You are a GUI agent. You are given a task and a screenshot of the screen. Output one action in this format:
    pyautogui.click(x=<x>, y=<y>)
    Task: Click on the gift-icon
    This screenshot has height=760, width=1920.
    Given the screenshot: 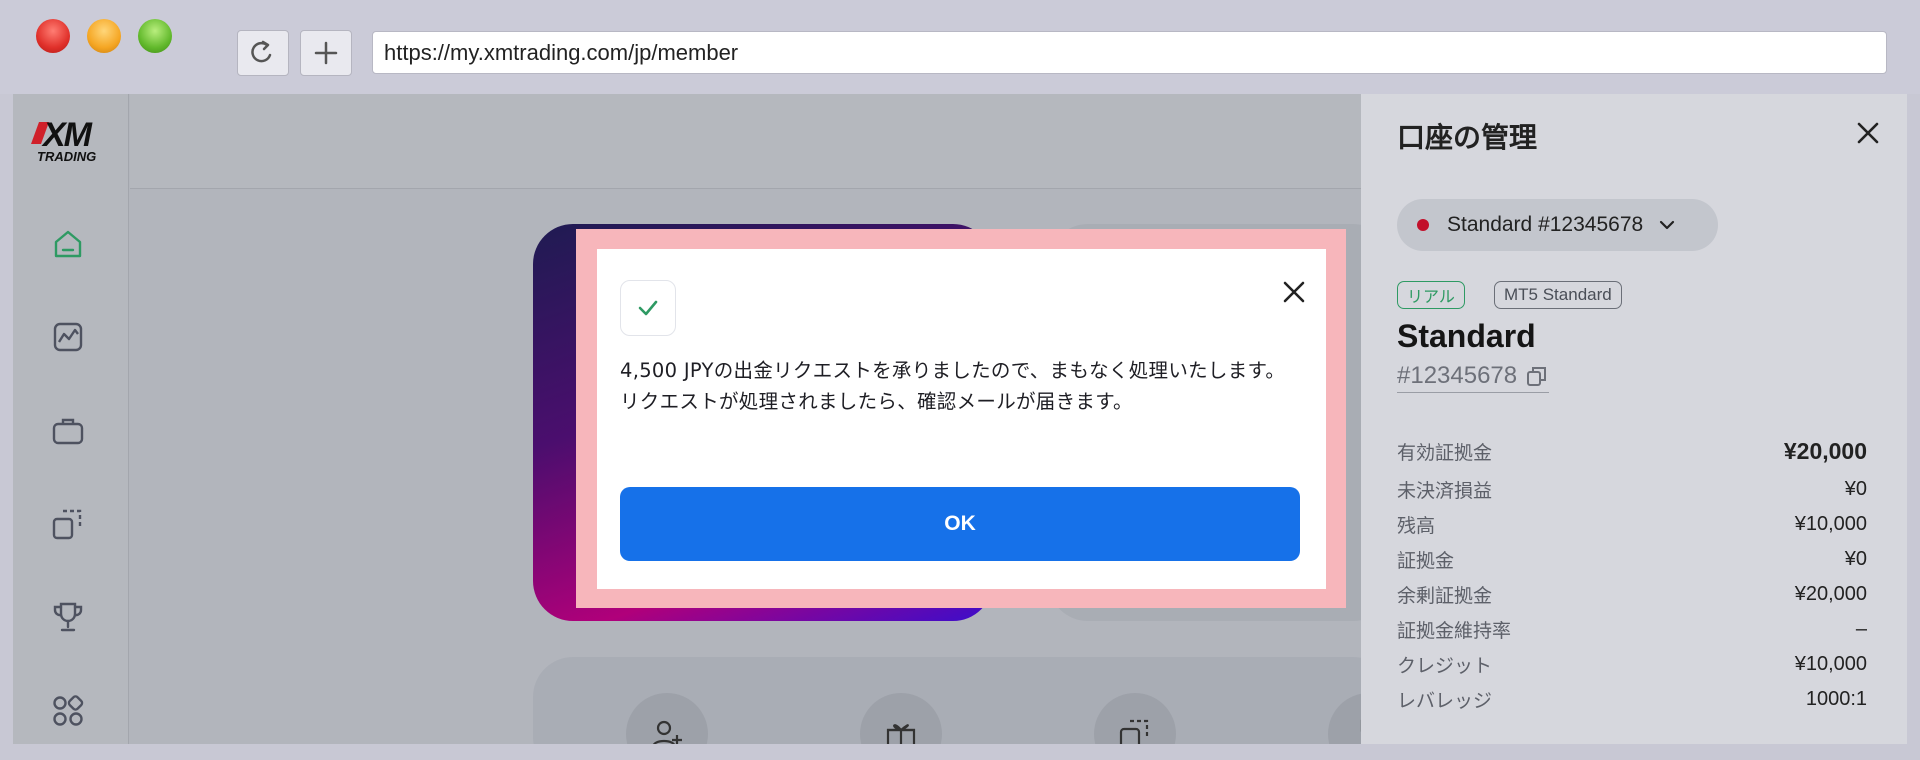 What is the action you would take?
    pyautogui.click(x=901, y=734)
    